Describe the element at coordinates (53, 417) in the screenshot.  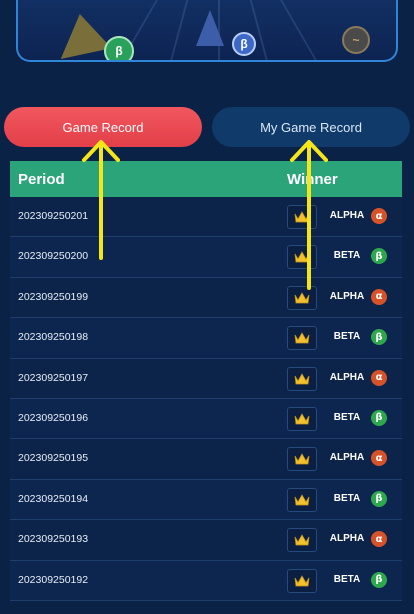
I see `period-value: 202309250196` at that location.